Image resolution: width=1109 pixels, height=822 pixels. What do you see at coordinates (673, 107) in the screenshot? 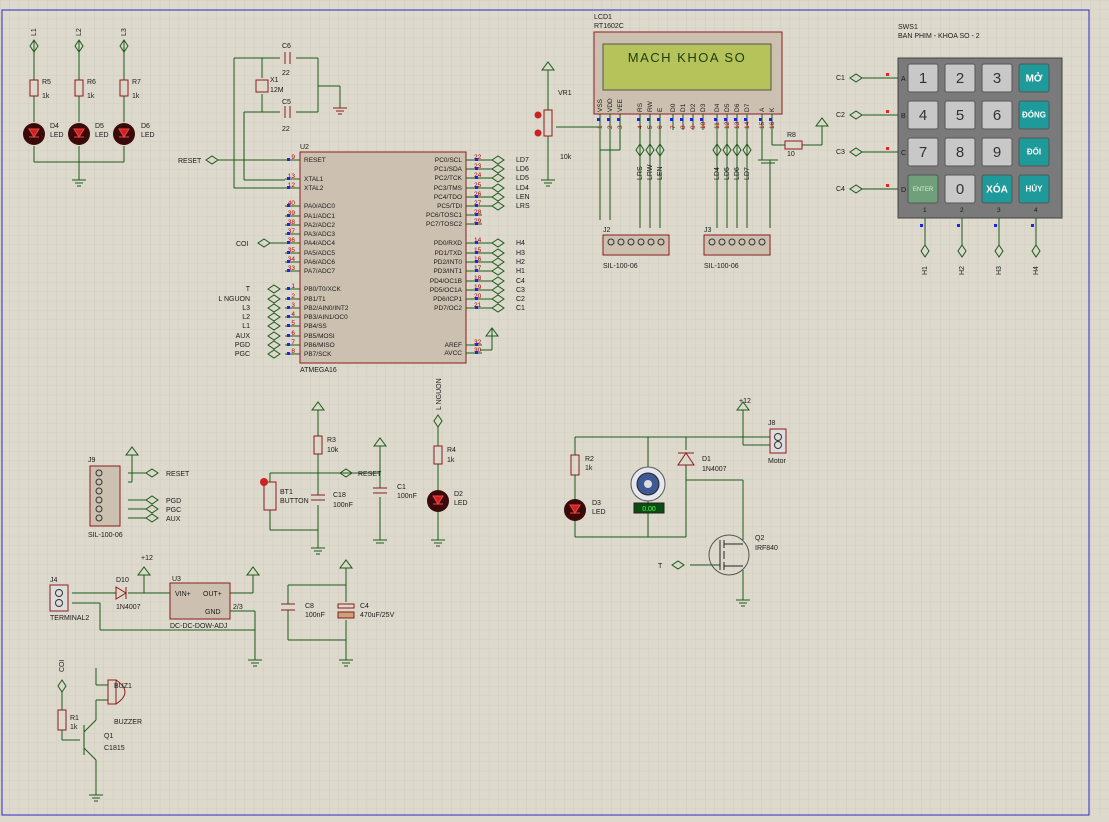
I see `lcd-pin-name: D0` at bounding box center [673, 107].